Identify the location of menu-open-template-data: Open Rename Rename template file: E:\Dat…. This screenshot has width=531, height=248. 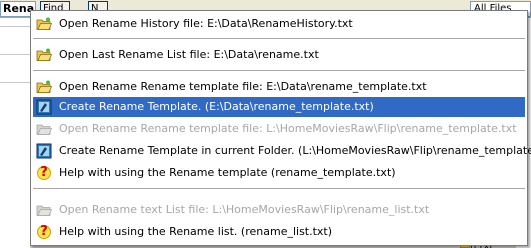
(279, 87).